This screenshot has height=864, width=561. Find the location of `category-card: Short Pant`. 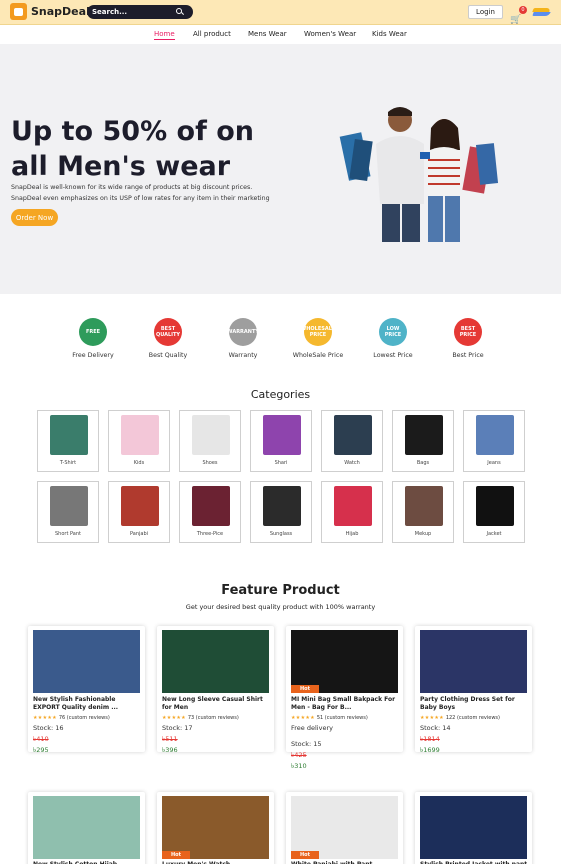

category-card: Short Pant is located at coordinates (68, 512).